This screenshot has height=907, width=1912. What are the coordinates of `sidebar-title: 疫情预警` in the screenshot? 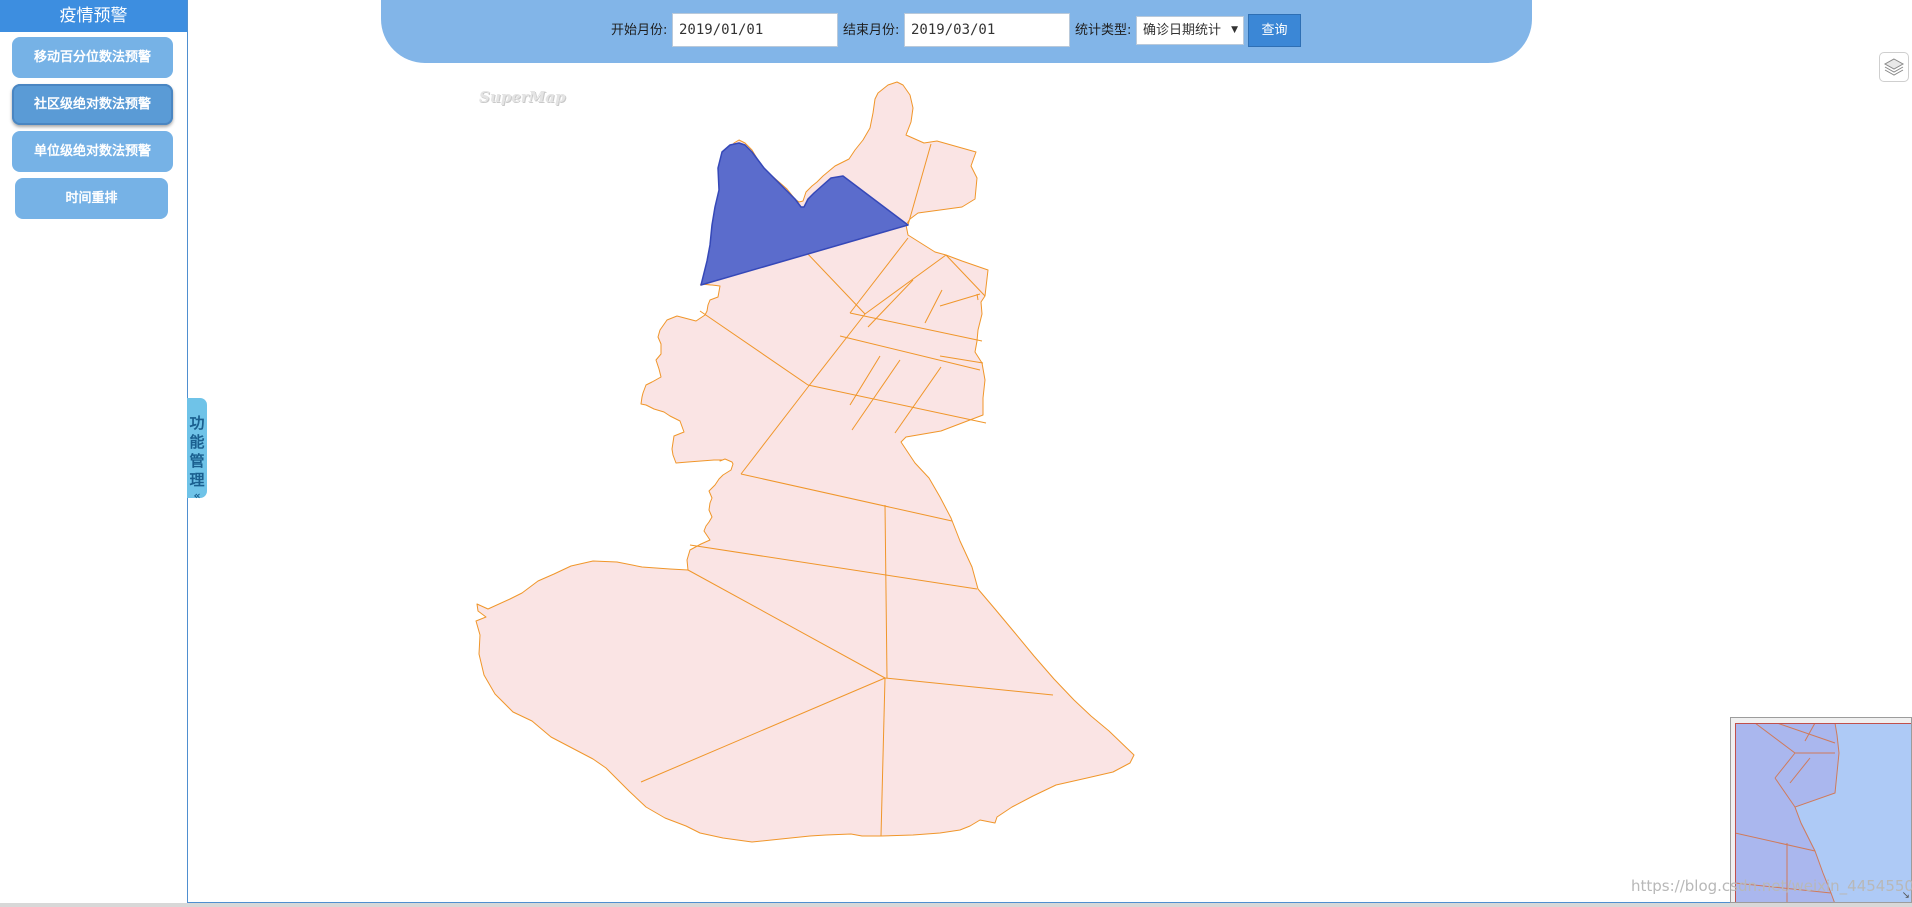 It's located at (93, 16).